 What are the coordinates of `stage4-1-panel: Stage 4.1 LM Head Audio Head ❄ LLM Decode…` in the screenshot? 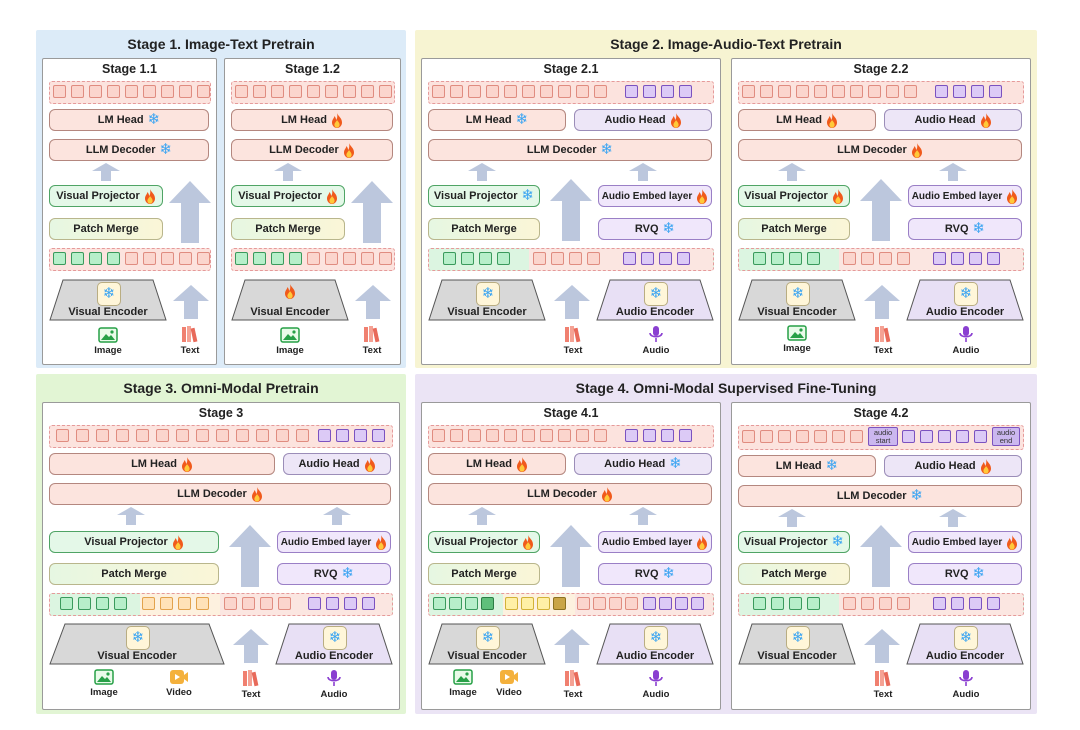 It's located at (571, 556).